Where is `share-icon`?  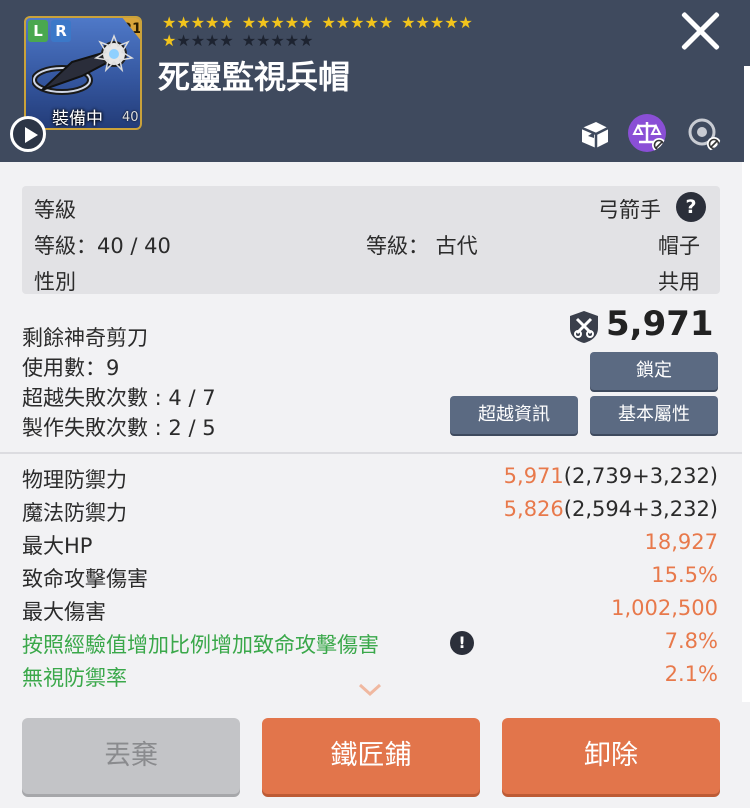
share-icon is located at coordinates (595, 133).